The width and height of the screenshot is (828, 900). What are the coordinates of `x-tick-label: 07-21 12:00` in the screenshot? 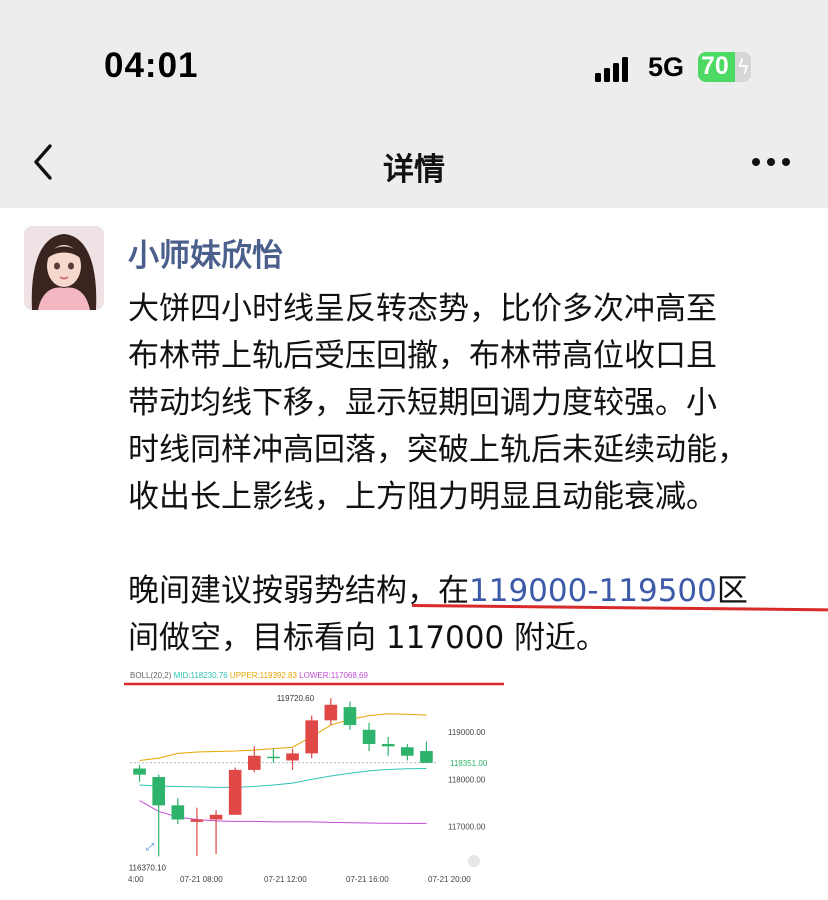 It's located at (285, 879).